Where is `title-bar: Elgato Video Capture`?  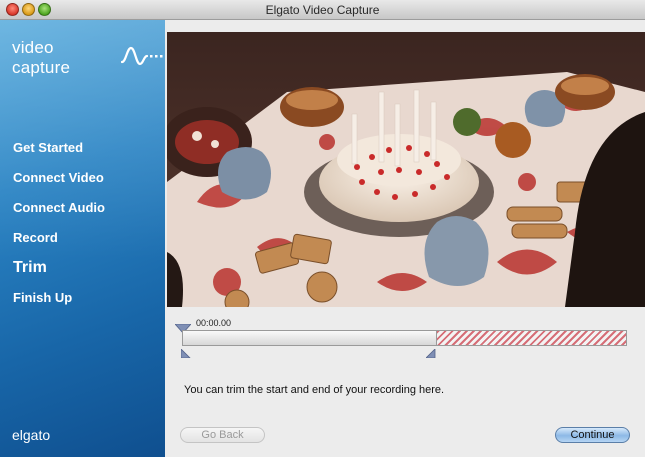 title-bar: Elgato Video Capture is located at coordinates (322, 10).